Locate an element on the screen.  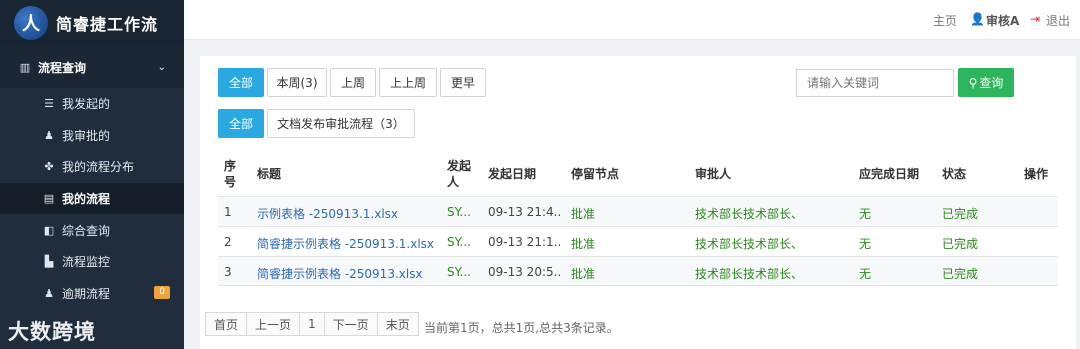
list-icon: ☰ is located at coordinates (49, 104).